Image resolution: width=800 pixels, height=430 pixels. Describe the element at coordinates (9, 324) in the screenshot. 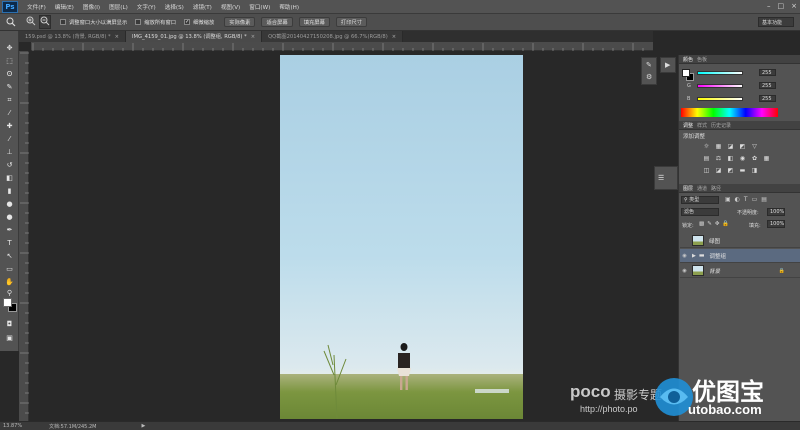

I see `quick-mask-icon: ◘` at that location.